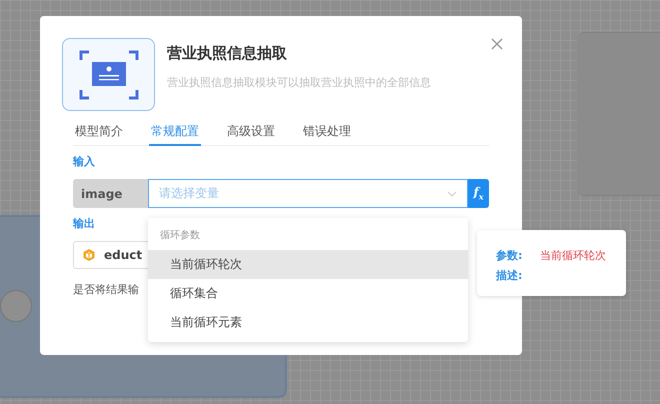 The image size is (660, 404). What do you see at coordinates (573, 255) in the screenshot?
I see `tooltip-value: 当前循环轮次` at bounding box center [573, 255].